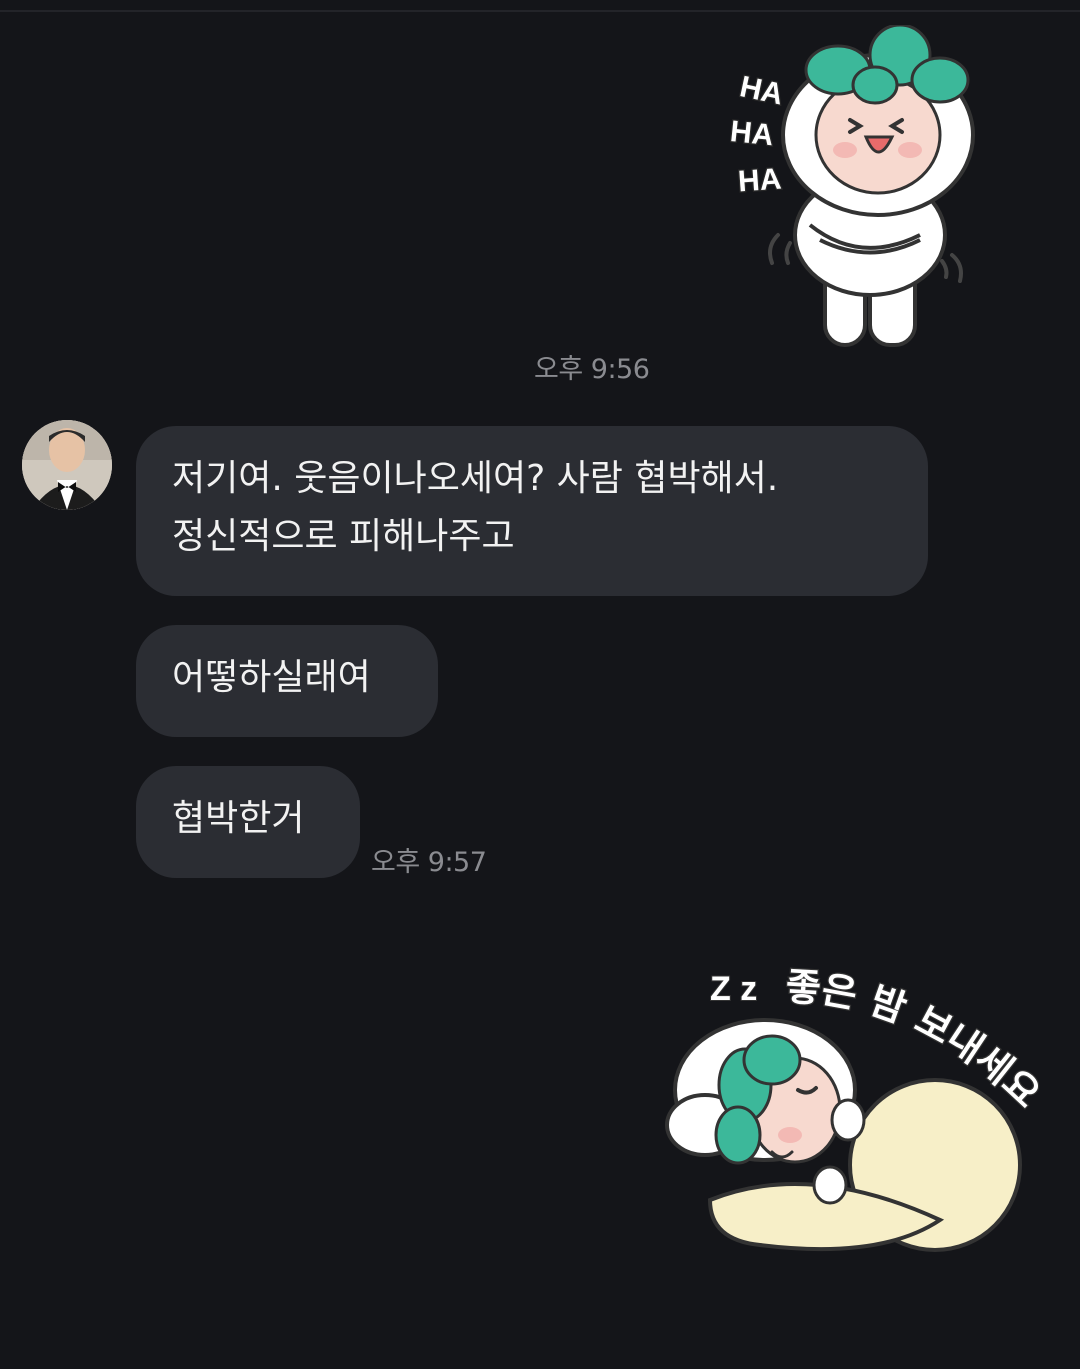 Image resolution: width=1080 pixels, height=1369 pixels. Describe the element at coordinates (343, 536) in the screenshot. I see `message-line: 정신적으로 피해나주고` at that location.